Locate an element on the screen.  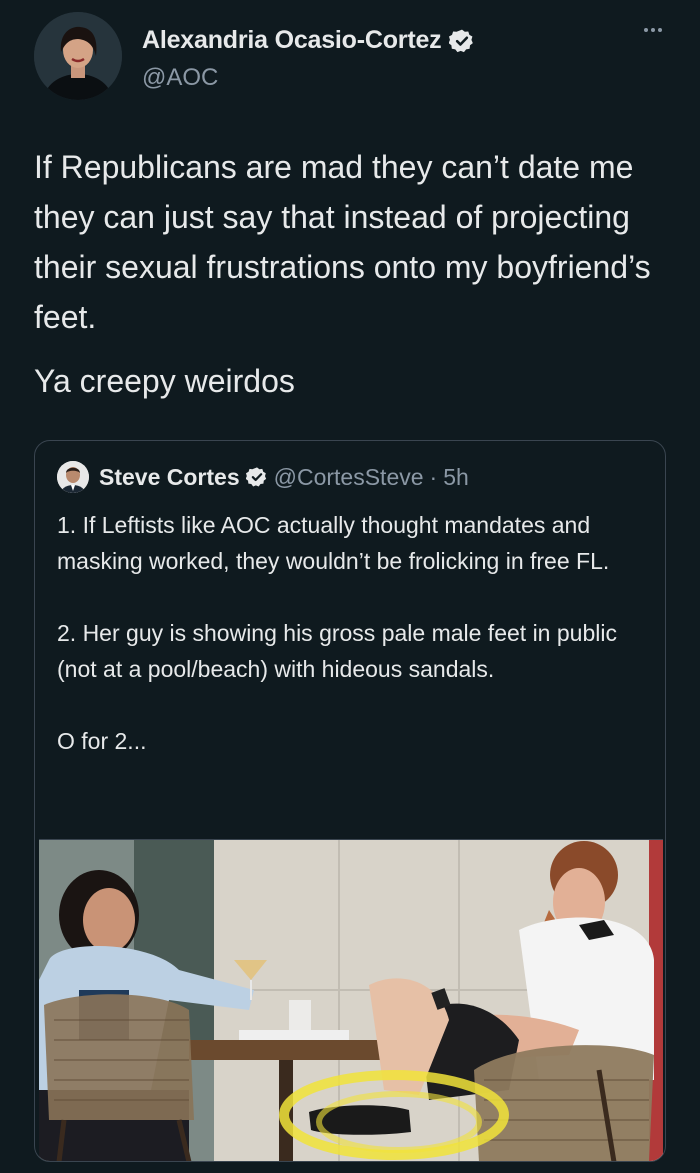
quoted-tweet-timestamp: 5h is located at coordinates (456, 477).